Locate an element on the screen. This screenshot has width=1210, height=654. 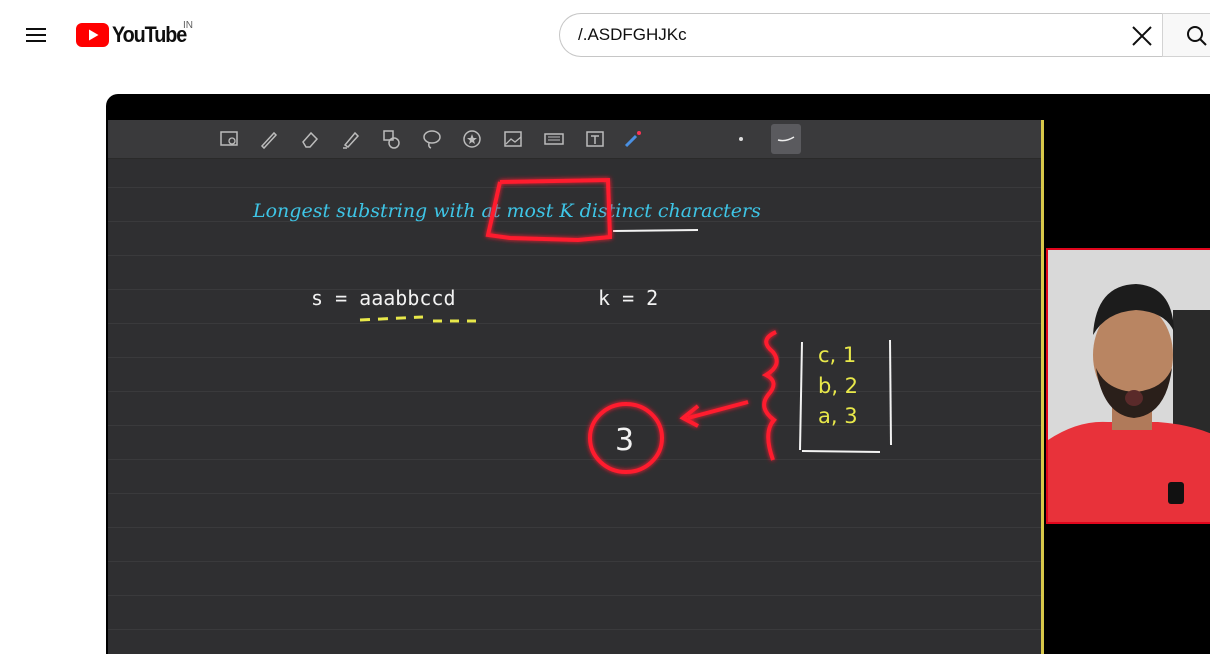
search-box is located at coordinates (861, 35).